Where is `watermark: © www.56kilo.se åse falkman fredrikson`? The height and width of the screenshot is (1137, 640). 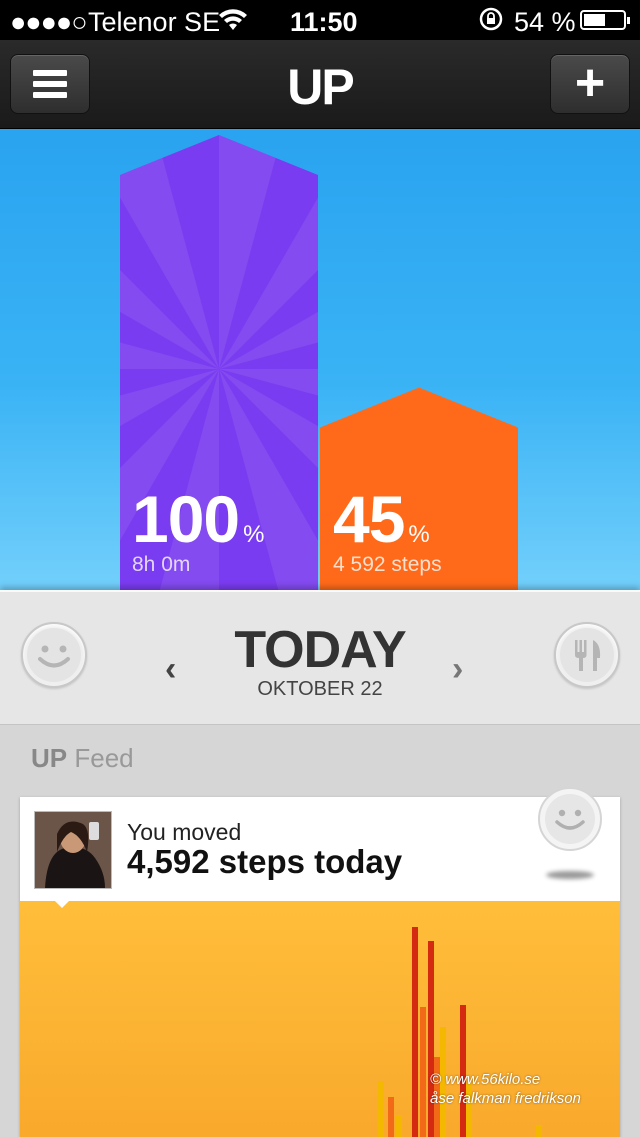
watermark: © www.56kilo.se åse falkman fredrikson is located at coordinates (505, 1089).